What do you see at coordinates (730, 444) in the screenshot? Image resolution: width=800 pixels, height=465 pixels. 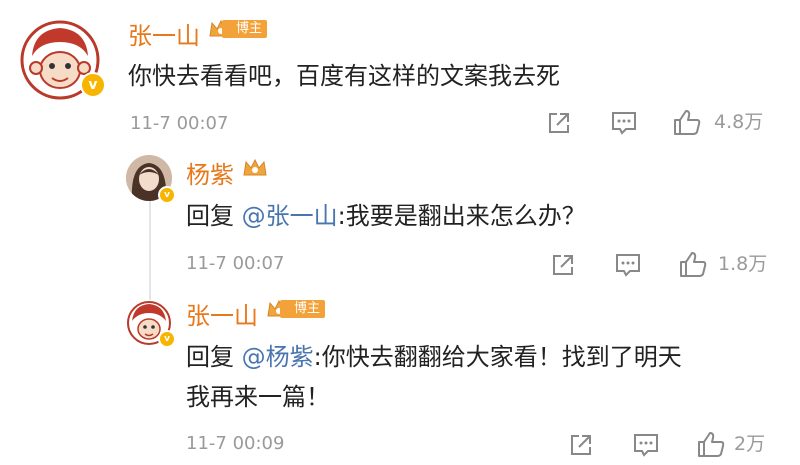 I see `like-button: 2万` at bounding box center [730, 444].